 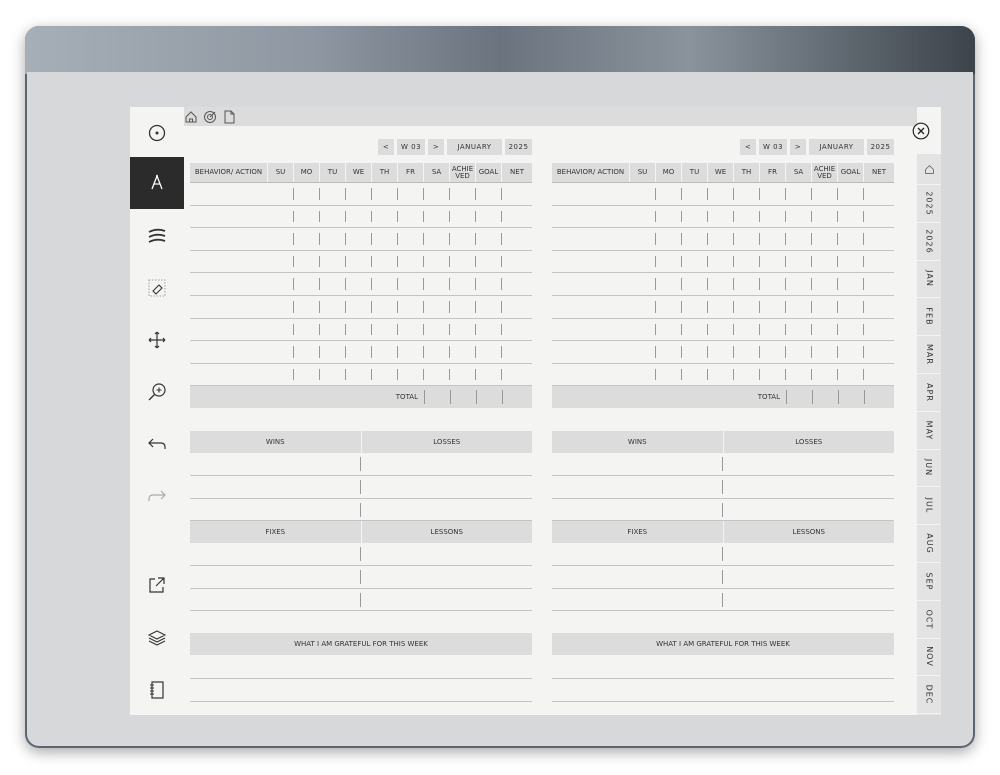 I want to click on pen-selector-icon, so click(x=157, y=133).